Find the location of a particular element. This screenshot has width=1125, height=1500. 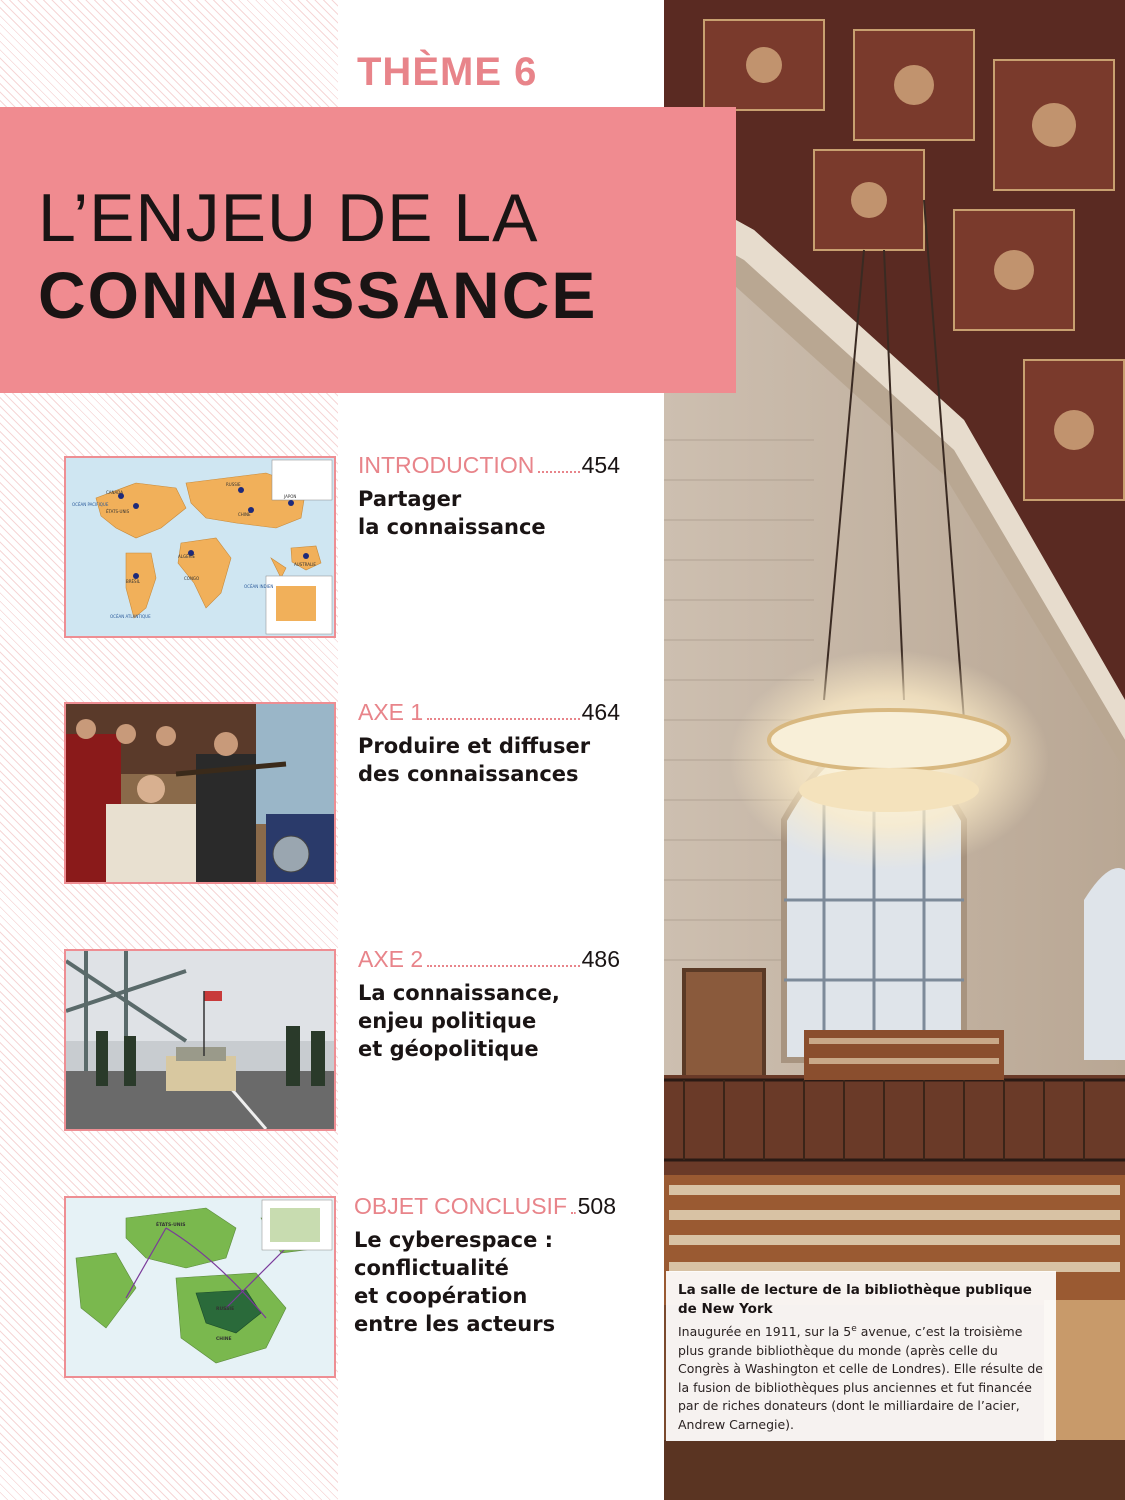

map-label-indian: OCÉAN INDIEN is located at coordinates (258, 586).